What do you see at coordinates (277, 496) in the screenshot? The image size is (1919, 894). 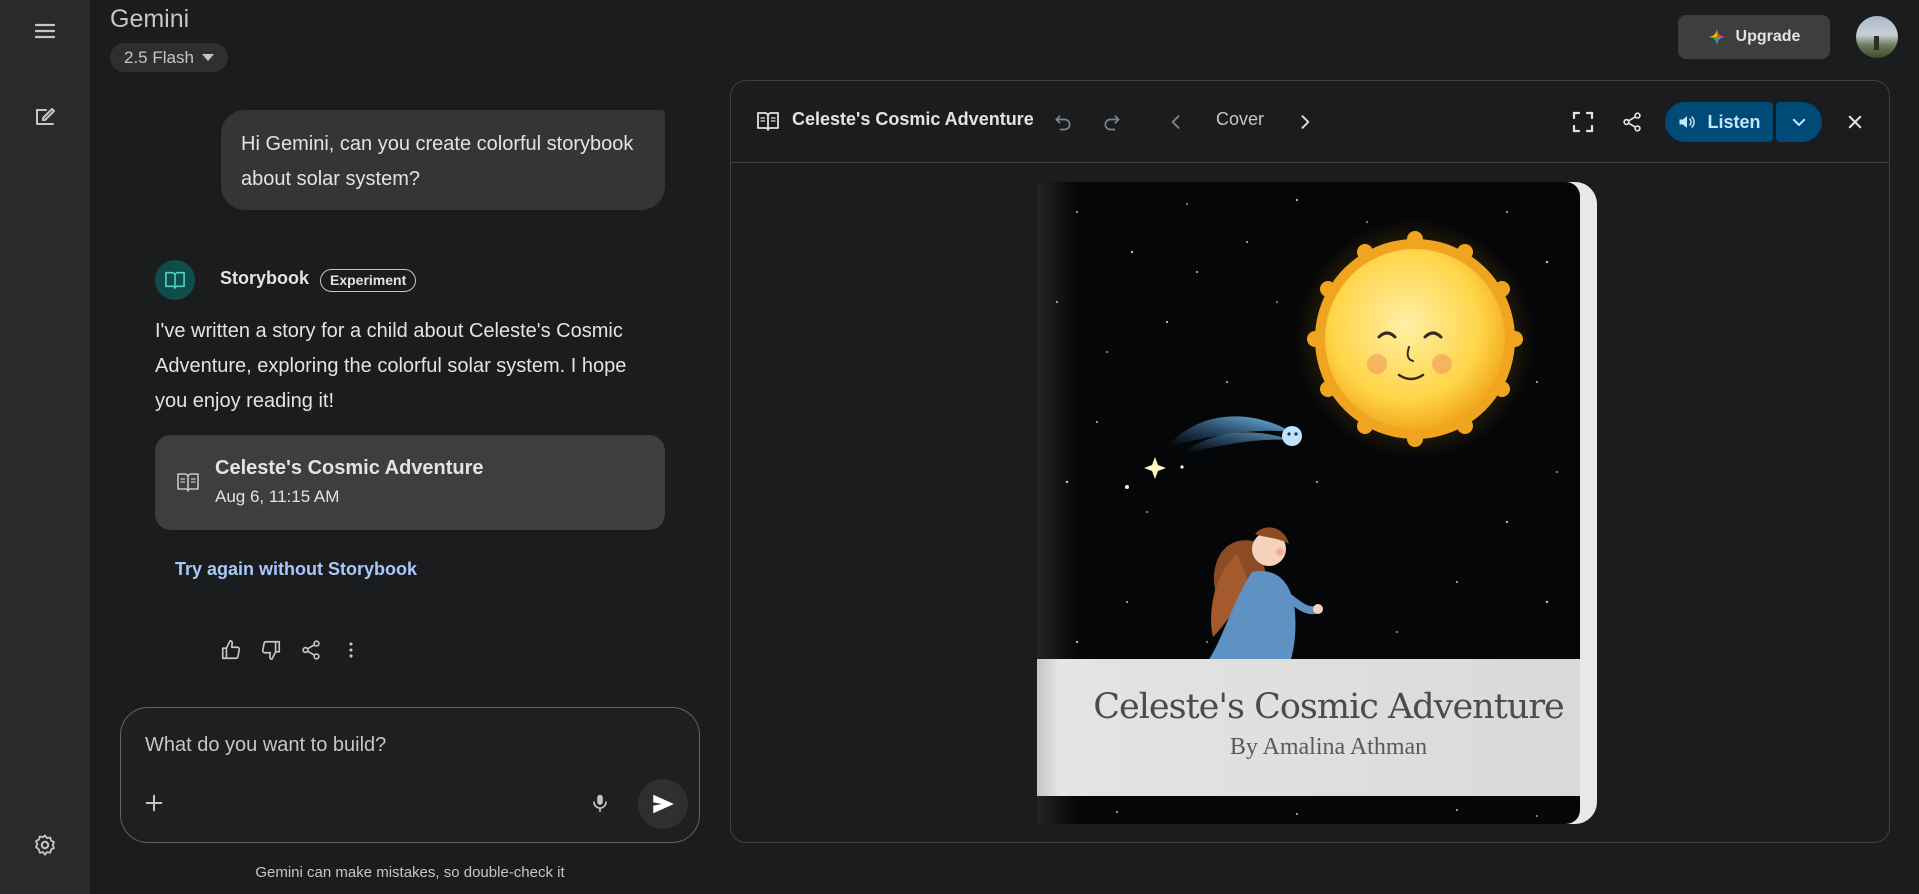 I see `story-card-date: Aug 6, 11:15 AM` at bounding box center [277, 496].